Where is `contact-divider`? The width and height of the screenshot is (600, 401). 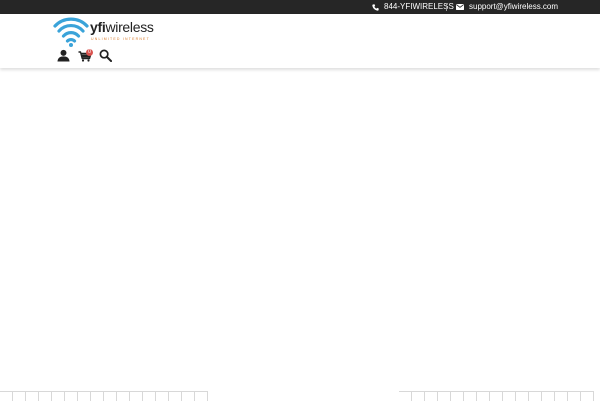
contact-divider is located at coordinates (446, 7).